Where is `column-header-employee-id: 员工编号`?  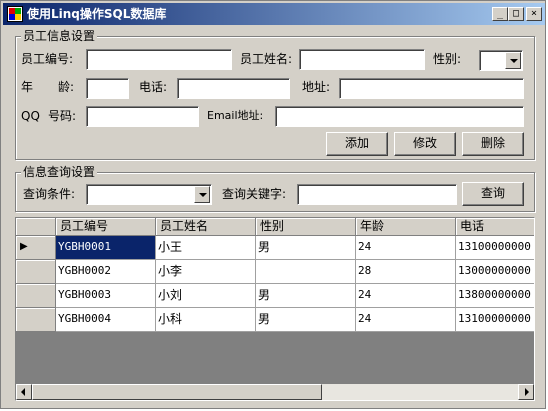 column-header-employee-id: 员工编号 is located at coordinates (106, 227).